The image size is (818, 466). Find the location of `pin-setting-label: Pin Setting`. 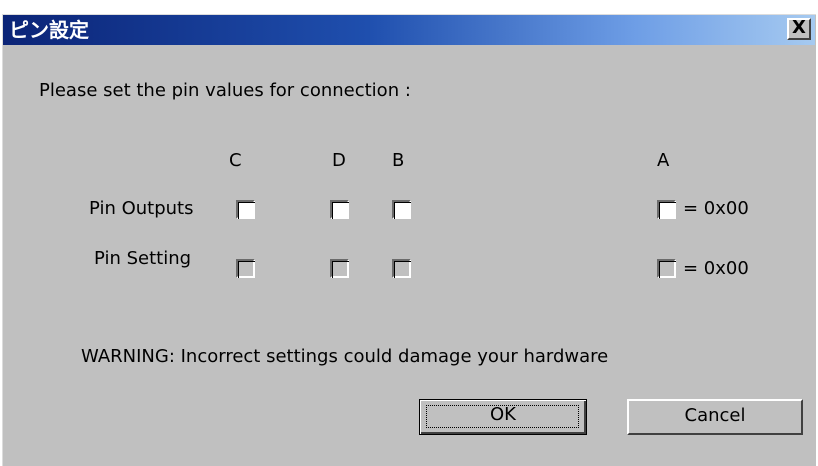

pin-setting-label: Pin Setting is located at coordinates (143, 258).